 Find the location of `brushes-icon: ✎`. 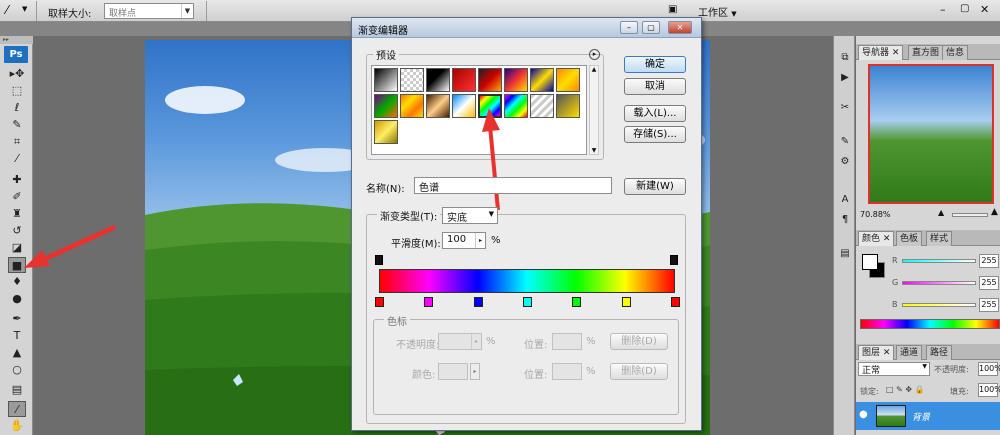

brushes-icon: ✎ is located at coordinates (845, 141).